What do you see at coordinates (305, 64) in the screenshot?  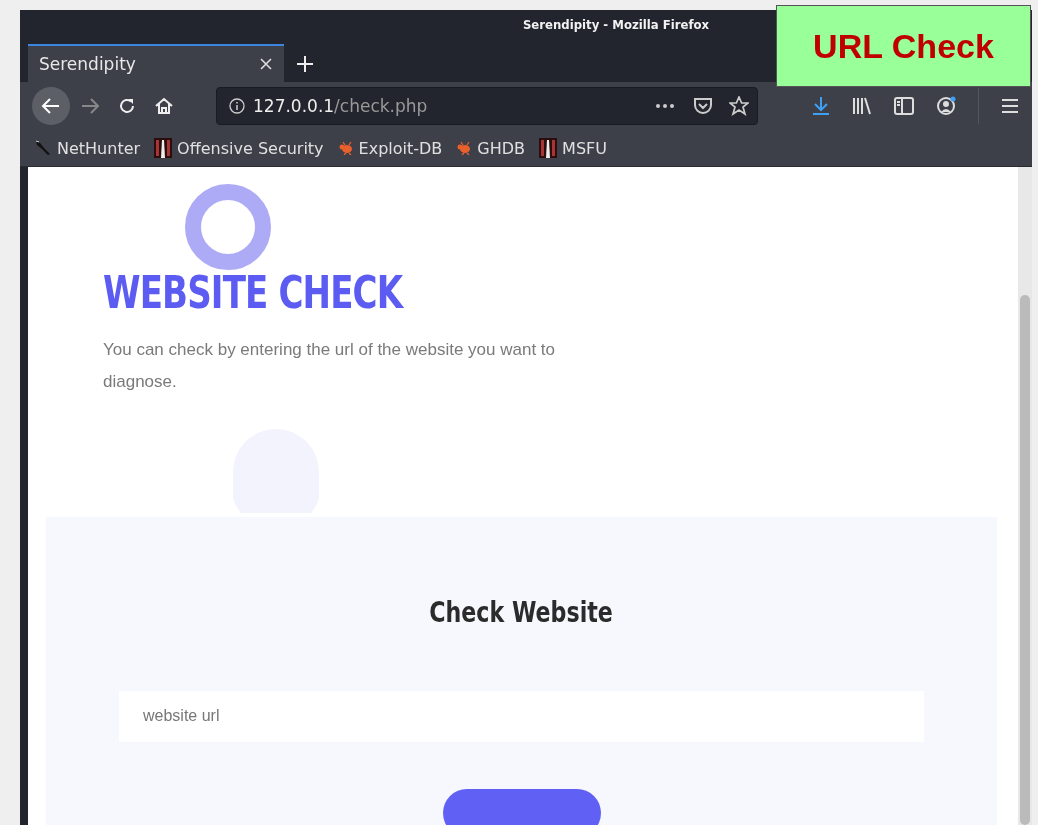 I see `new-tab-icon` at bounding box center [305, 64].